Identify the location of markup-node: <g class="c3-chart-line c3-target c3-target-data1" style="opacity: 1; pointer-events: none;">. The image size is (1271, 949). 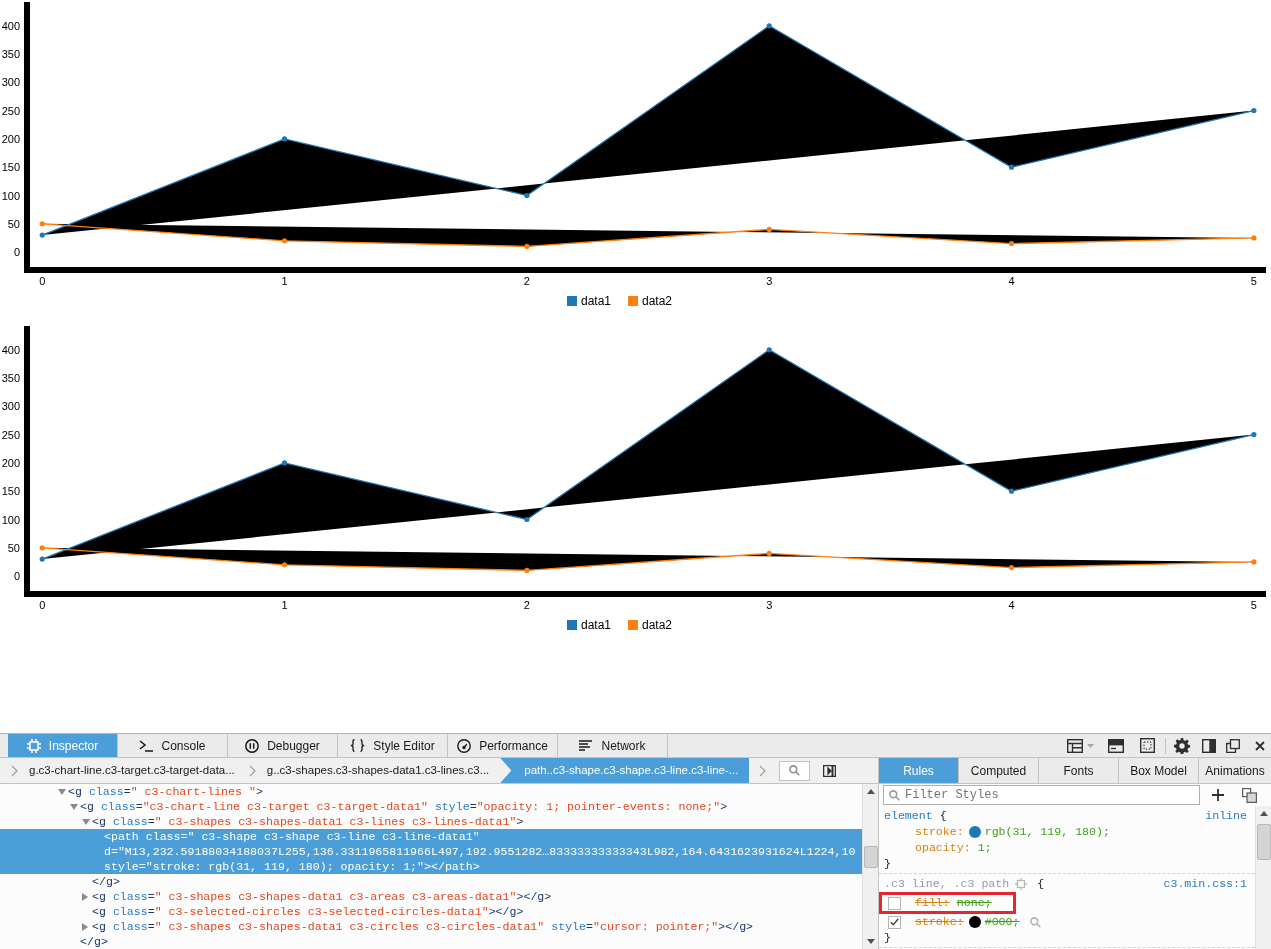
(399, 806).